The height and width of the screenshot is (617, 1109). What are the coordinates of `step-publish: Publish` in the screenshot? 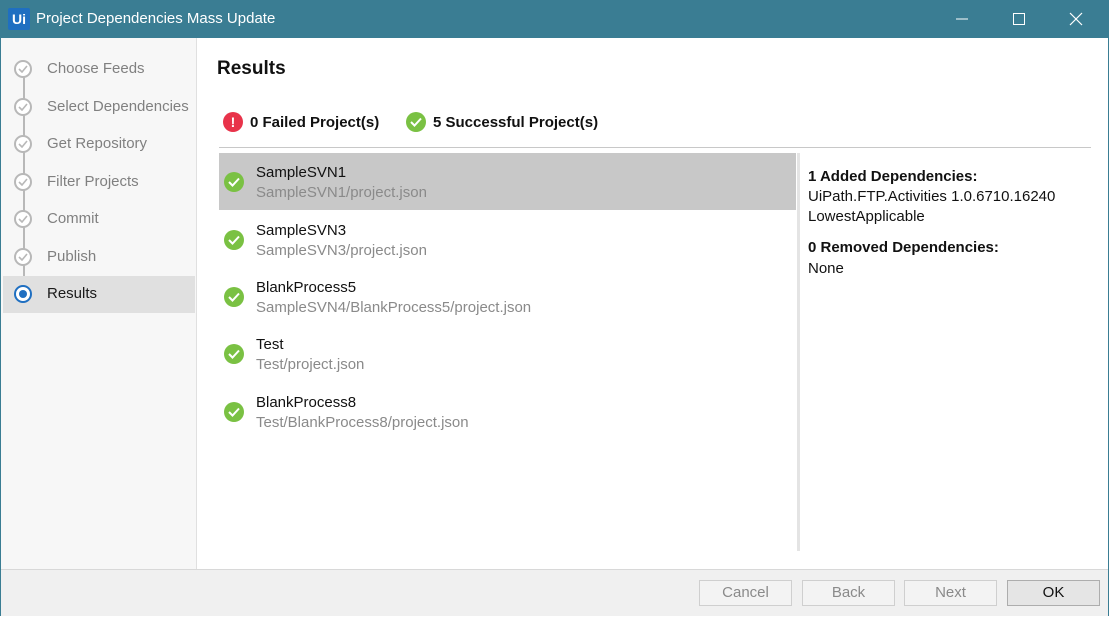 It's located at (99, 257).